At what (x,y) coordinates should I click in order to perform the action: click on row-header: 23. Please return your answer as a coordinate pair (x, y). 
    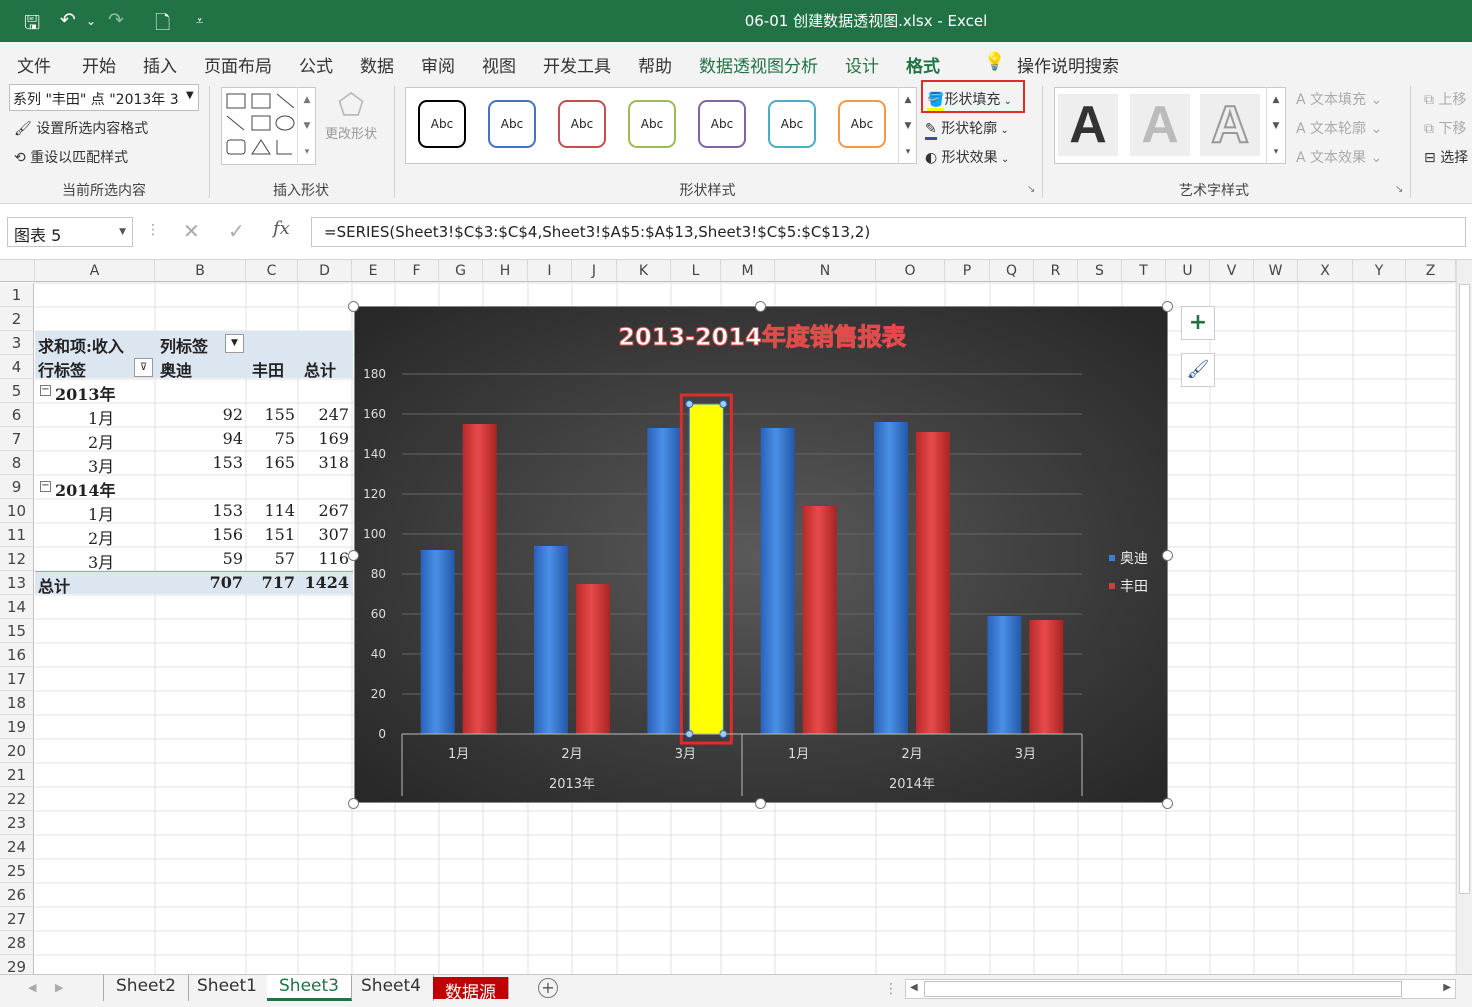
    Looking at the image, I should click on (17, 823).